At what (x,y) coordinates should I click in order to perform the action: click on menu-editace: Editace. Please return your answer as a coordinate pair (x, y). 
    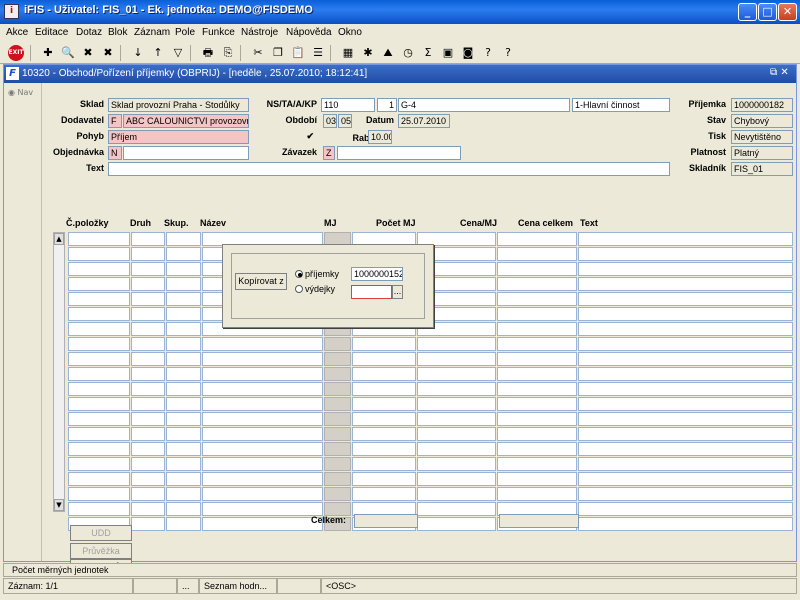
    Looking at the image, I should click on (51, 32).